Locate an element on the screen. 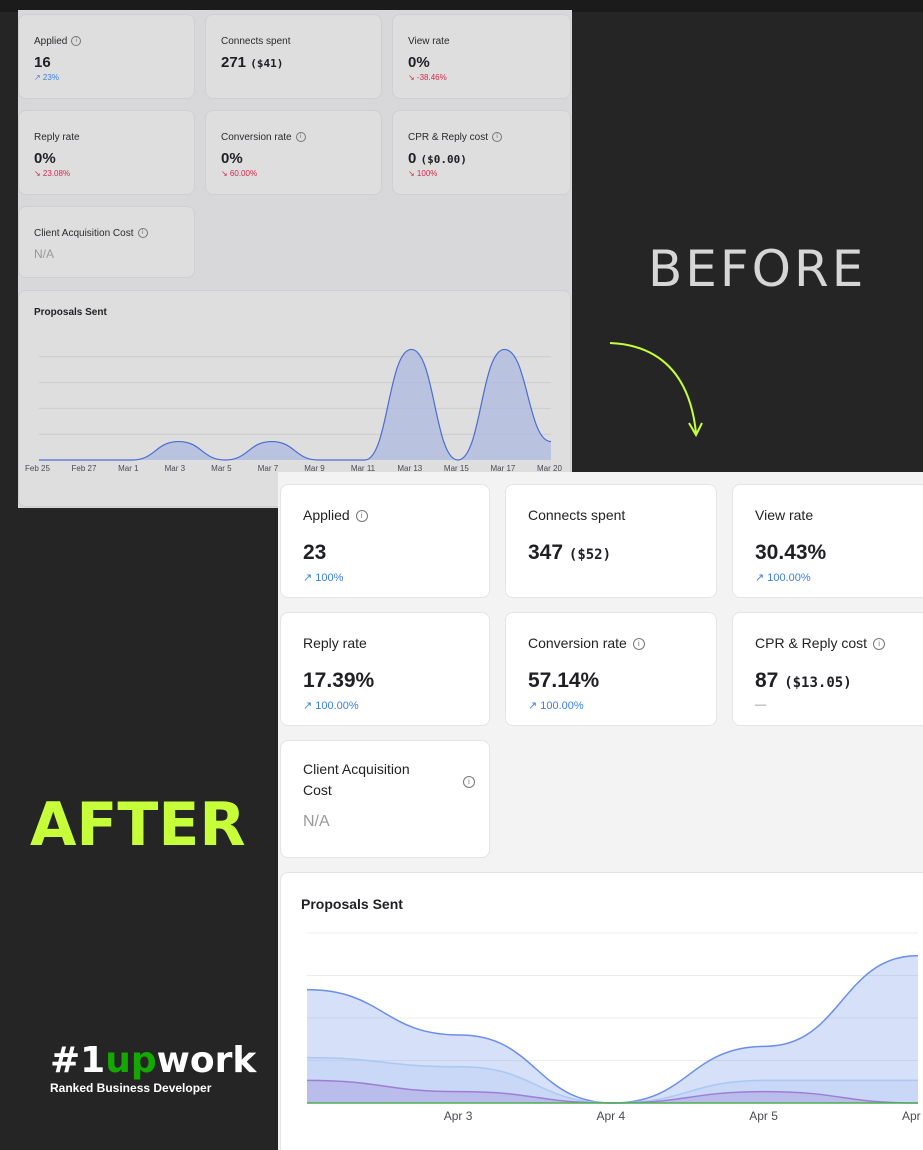 The height and width of the screenshot is (1150, 923). view-rate-change: ↗ 100.00% is located at coordinates (783, 578).